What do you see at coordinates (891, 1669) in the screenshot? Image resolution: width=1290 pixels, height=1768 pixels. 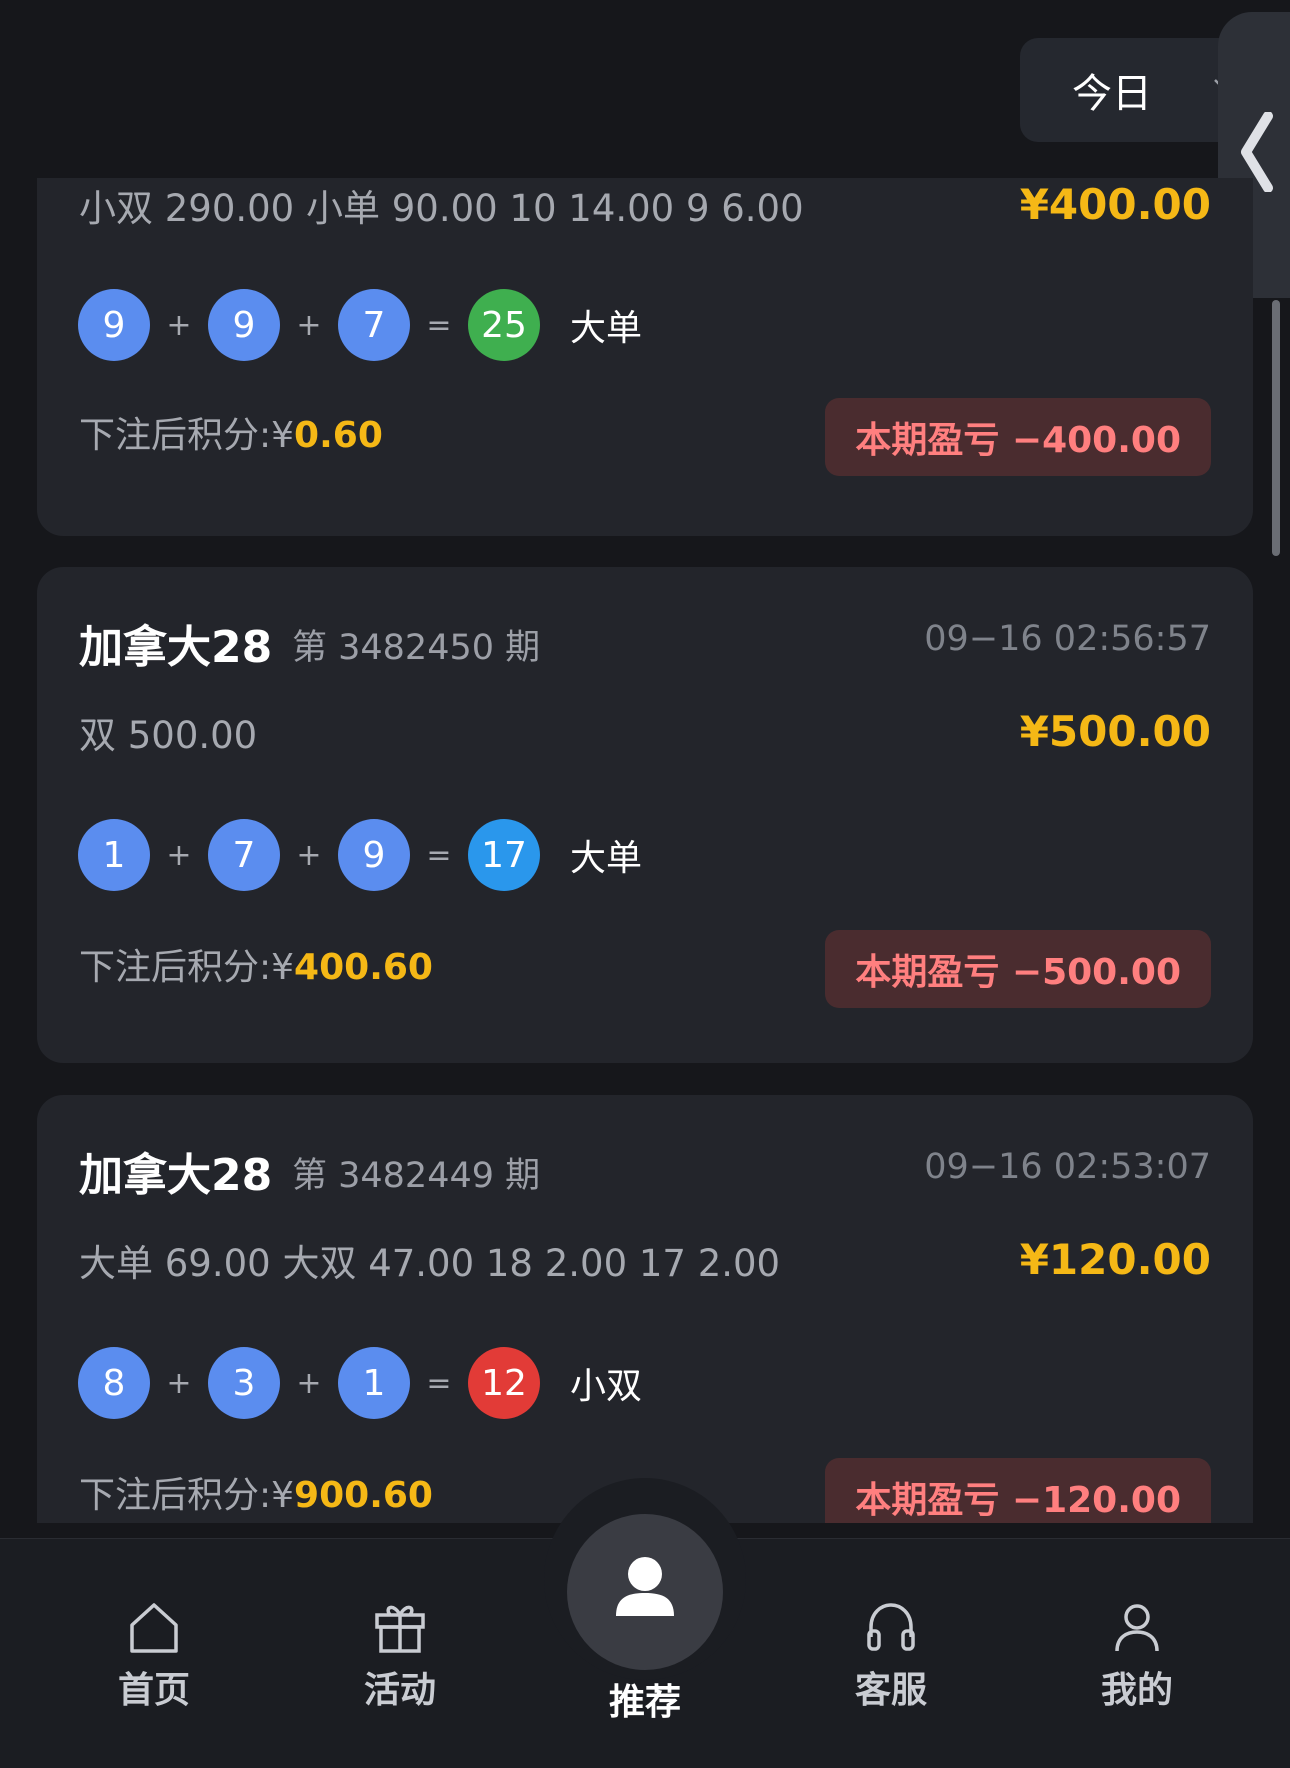 I see `tab-support: 客服` at bounding box center [891, 1669].